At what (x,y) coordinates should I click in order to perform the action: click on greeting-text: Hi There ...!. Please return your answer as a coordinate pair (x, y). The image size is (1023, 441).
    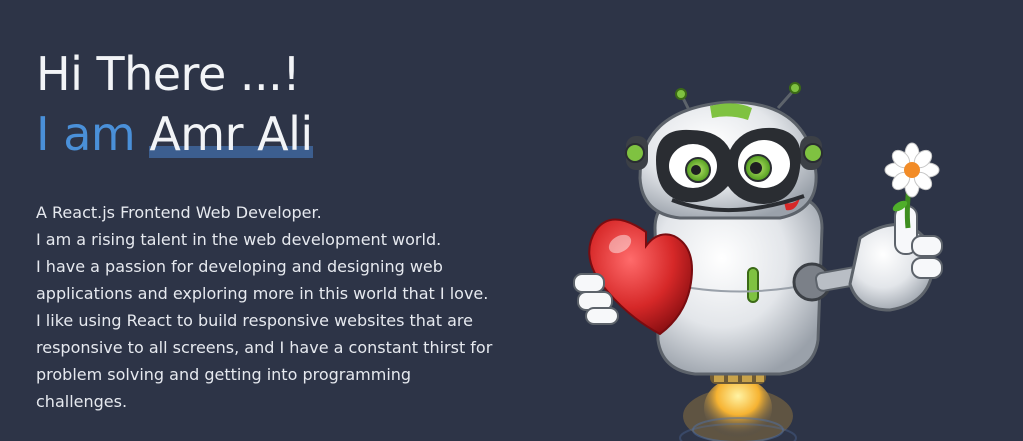
    Looking at the image, I should click on (168, 74).